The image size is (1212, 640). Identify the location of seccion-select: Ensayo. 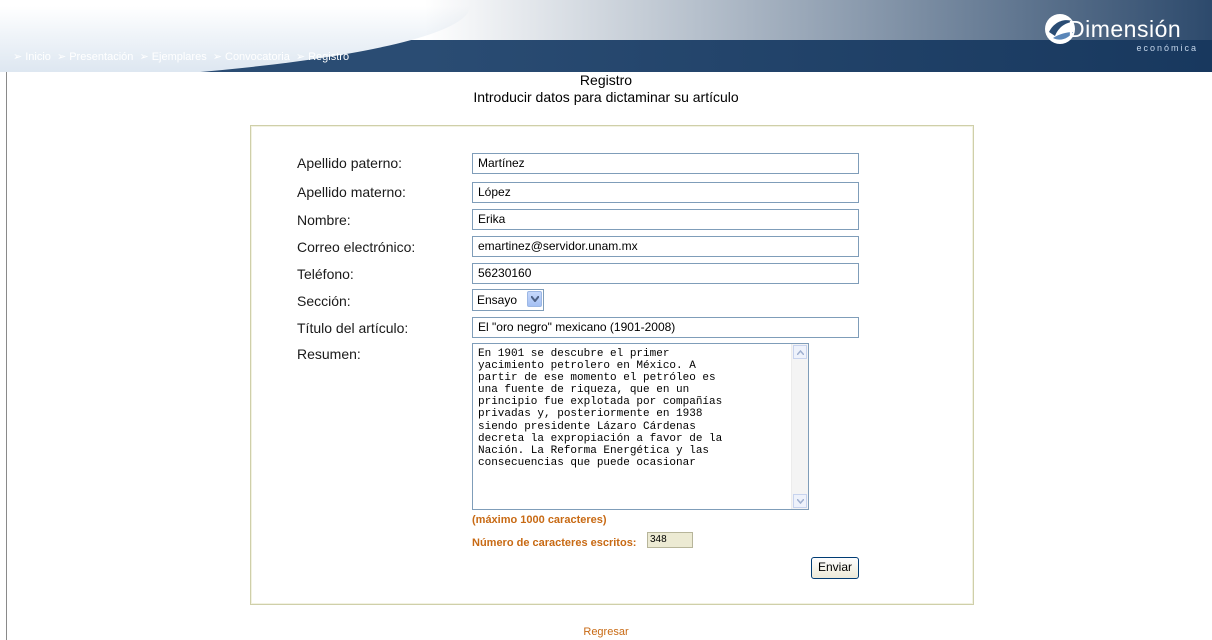
(508, 300).